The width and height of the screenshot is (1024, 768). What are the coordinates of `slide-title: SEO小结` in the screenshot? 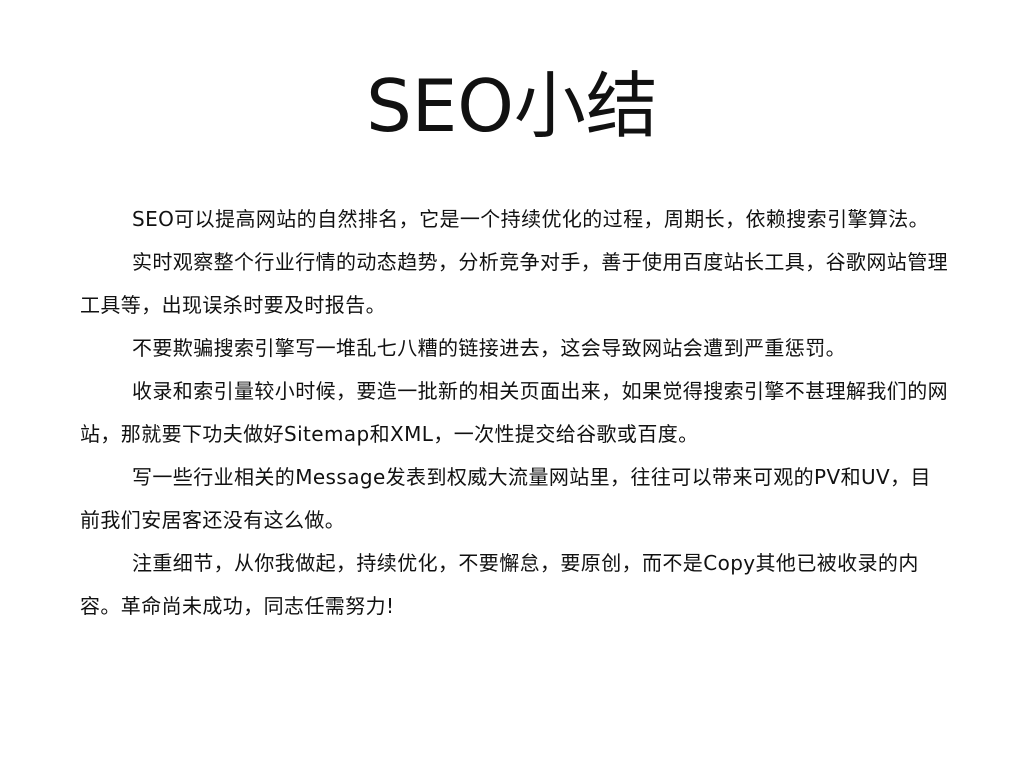 It's located at (512, 106).